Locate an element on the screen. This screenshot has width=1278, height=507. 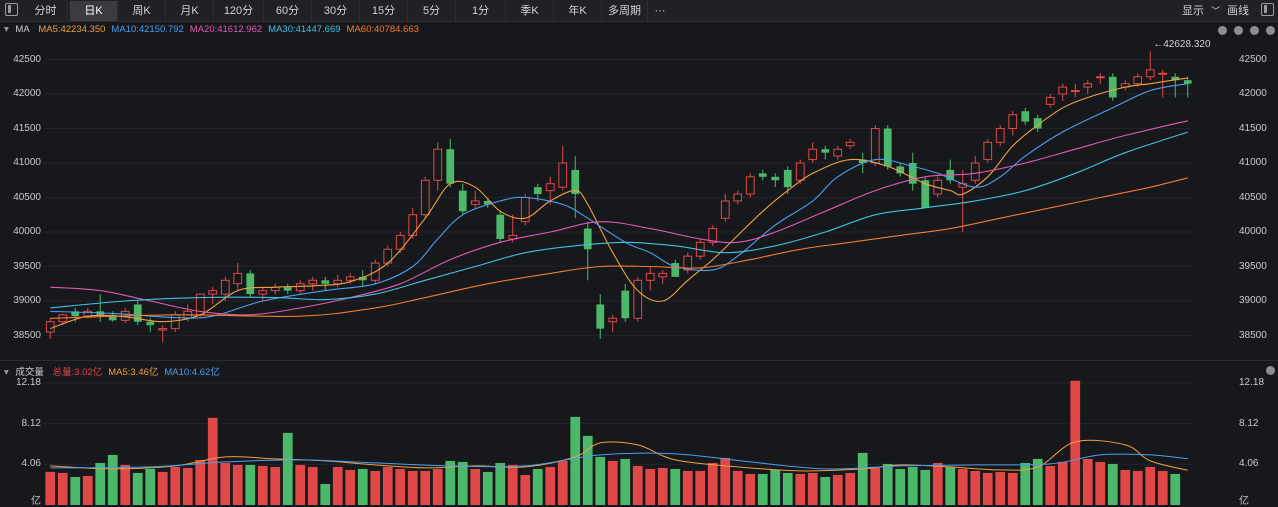
price-tick-right: 39000 is located at coordinates (1253, 300).